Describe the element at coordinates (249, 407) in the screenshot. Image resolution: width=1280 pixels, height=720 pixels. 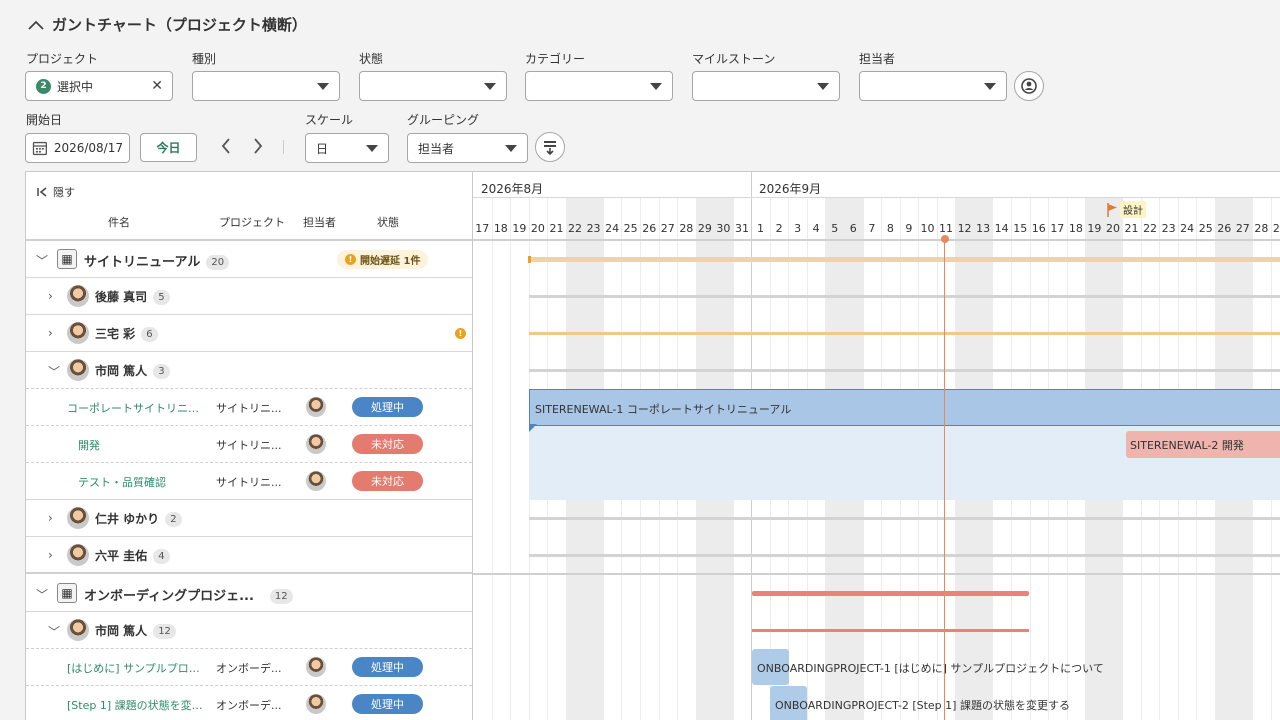
I see `task-row: コーポレートサイトリニュ... サイトリニ... 処理中` at that location.